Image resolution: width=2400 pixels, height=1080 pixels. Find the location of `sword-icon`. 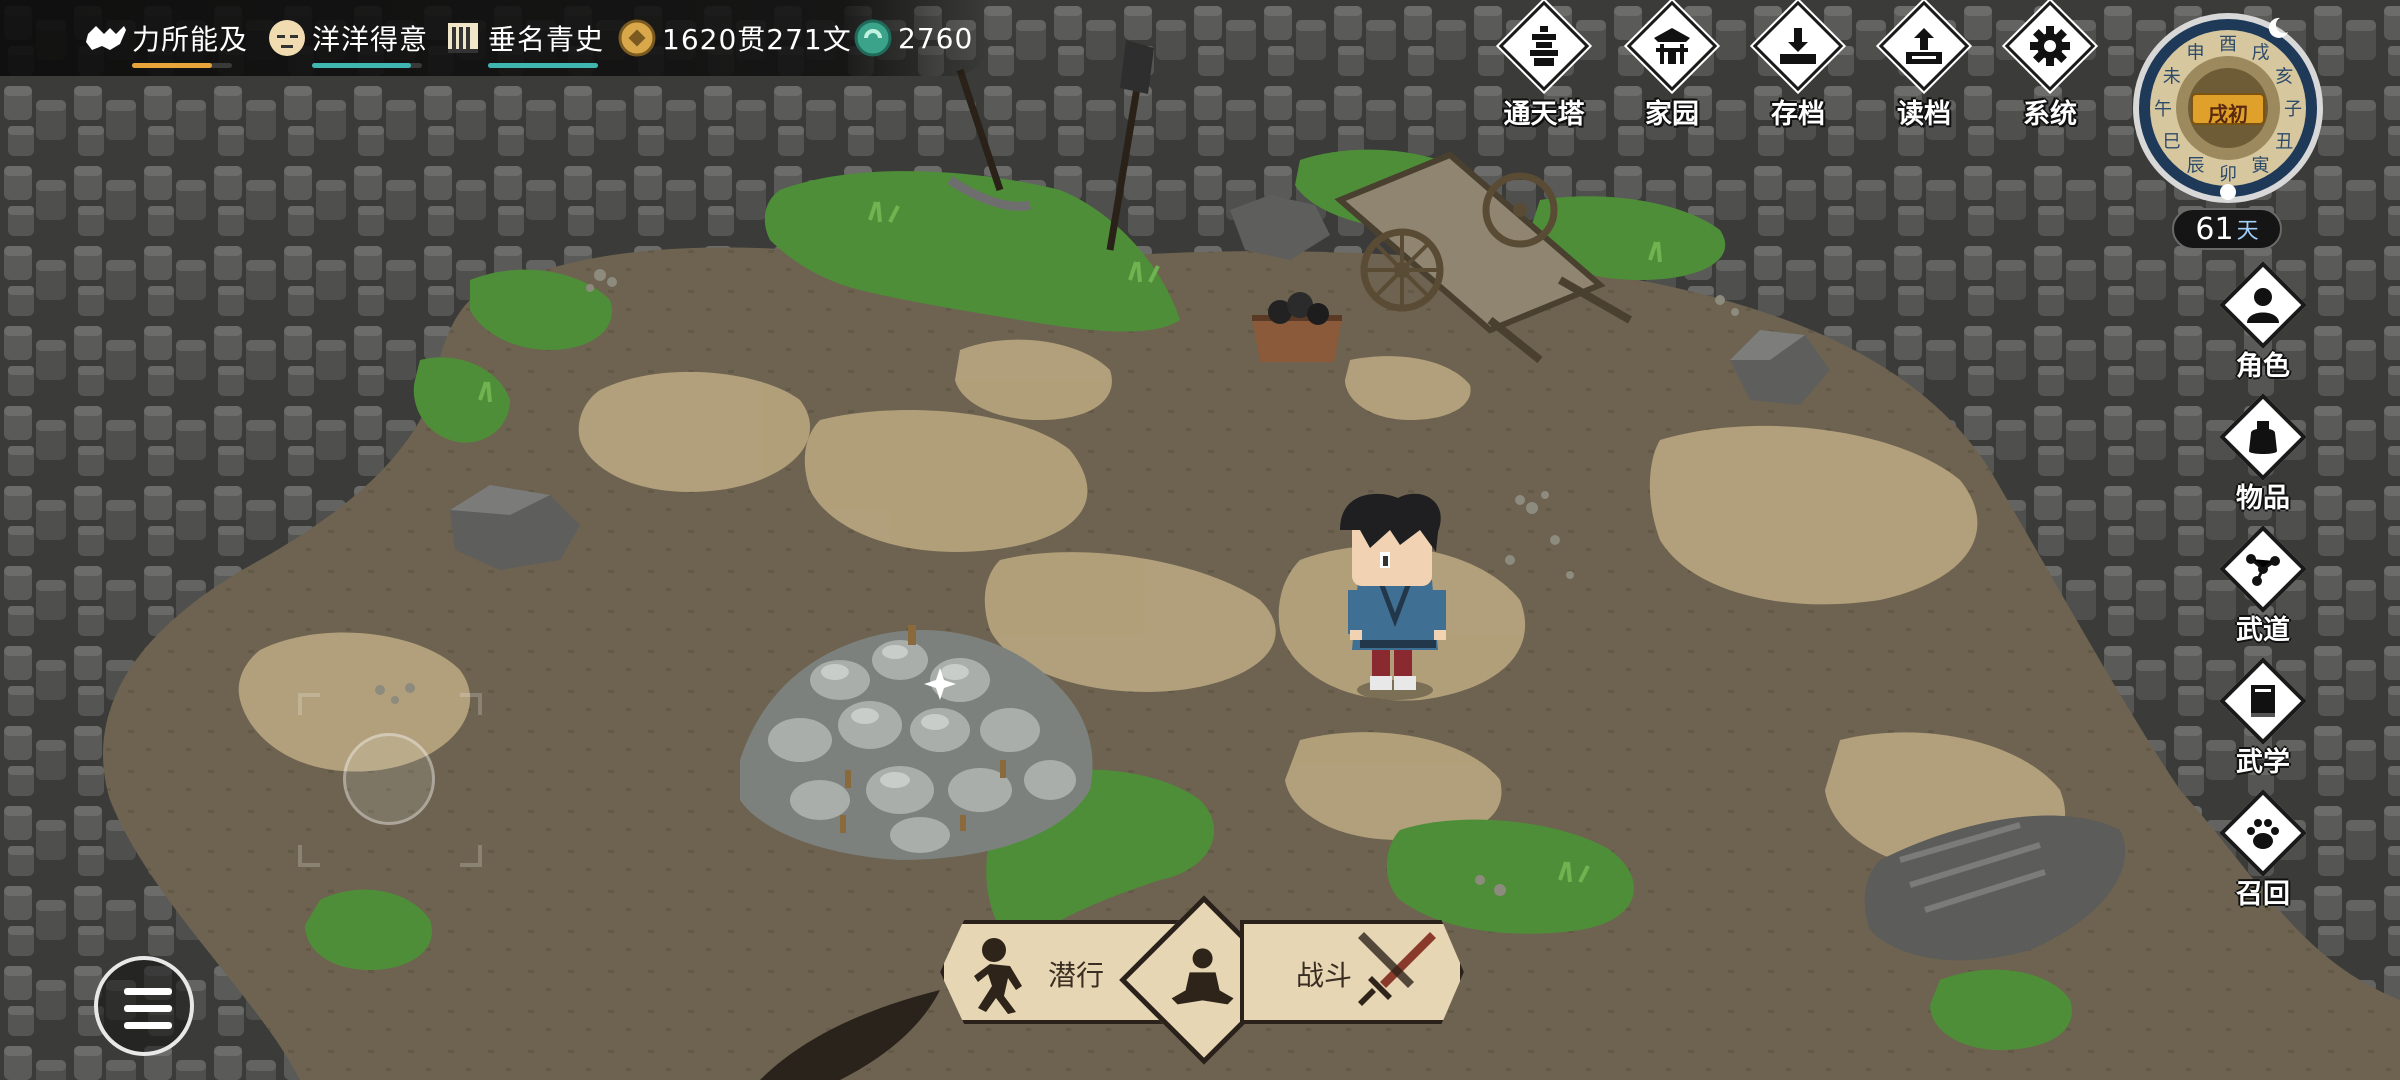

sword-icon is located at coordinates (1395, 976).